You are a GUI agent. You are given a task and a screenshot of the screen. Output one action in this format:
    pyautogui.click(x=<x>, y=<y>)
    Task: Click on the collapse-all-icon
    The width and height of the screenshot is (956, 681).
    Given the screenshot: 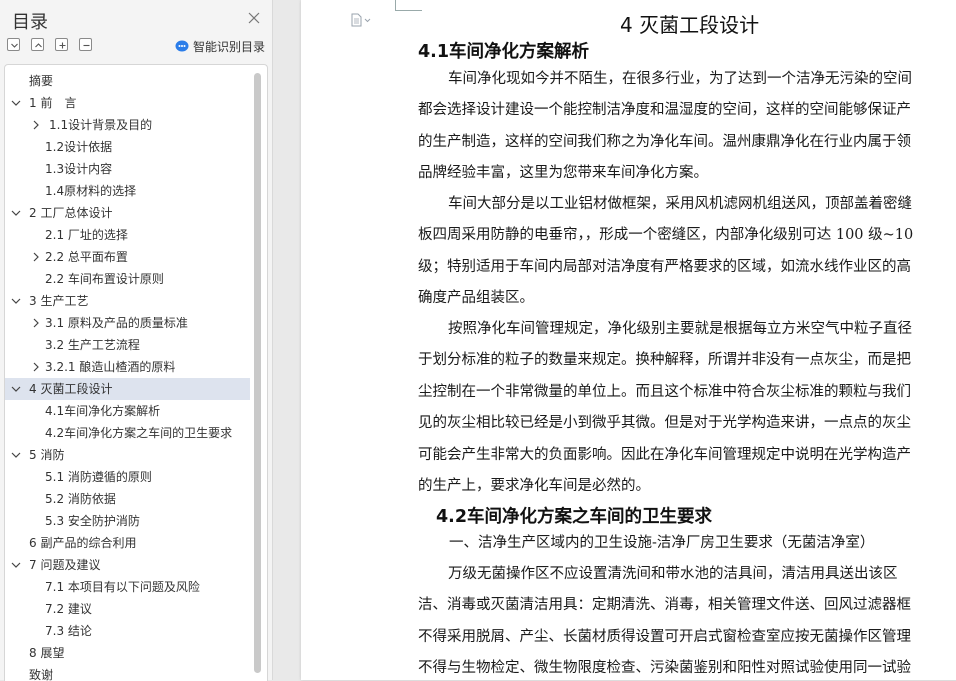 What is the action you would take?
    pyautogui.click(x=13, y=44)
    